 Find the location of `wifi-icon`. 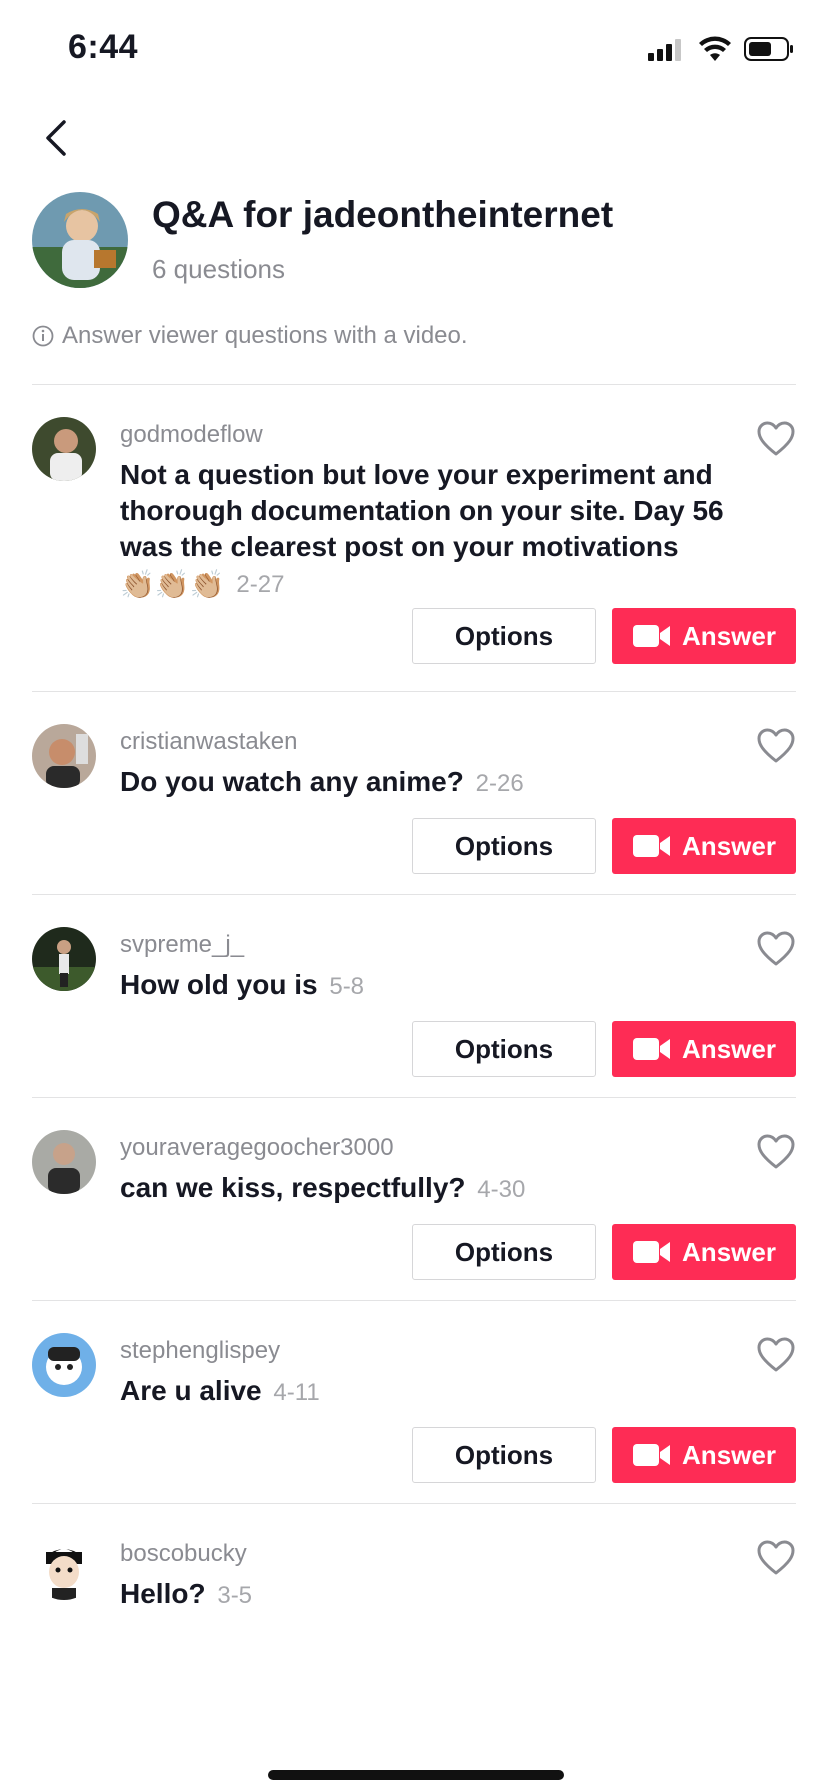

wifi-icon is located at coordinates (715, 48).